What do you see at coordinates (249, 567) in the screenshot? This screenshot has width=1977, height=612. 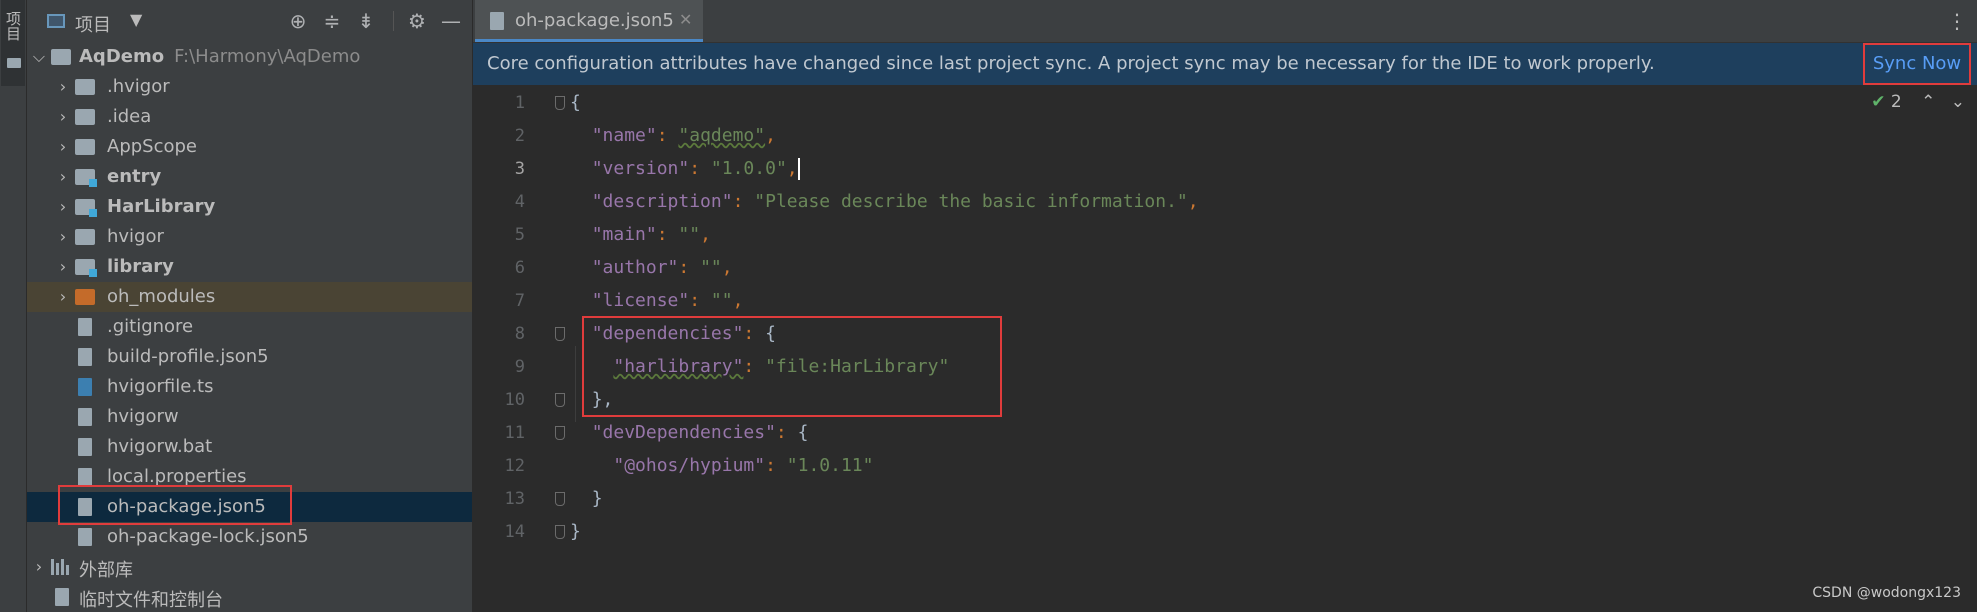 I see `tree-item-external-libraries: › 外部库` at bounding box center [249, 567].